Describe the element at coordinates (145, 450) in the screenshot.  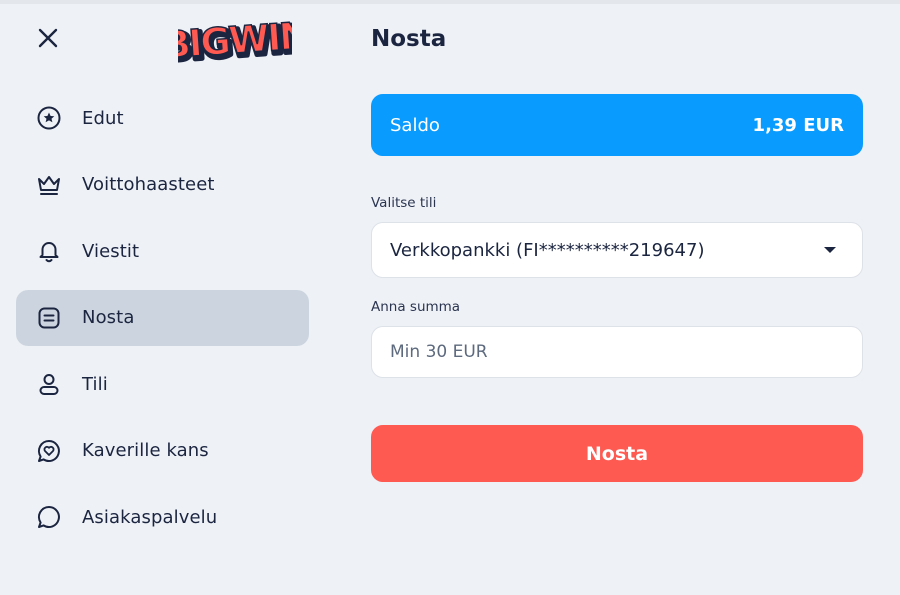
I see `sidebar-item-label: Kaverille kans` at that location.